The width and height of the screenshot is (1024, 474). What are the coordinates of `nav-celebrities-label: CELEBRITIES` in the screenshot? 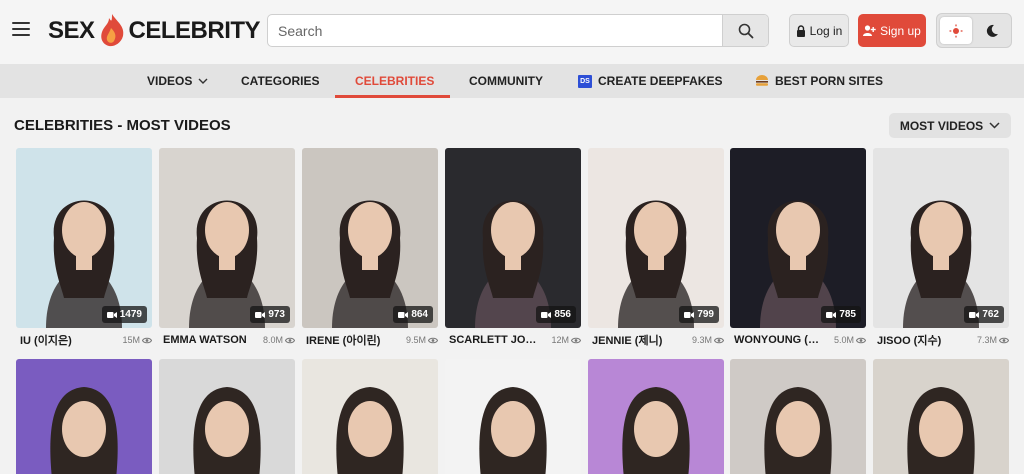 It's located at (395, 81).